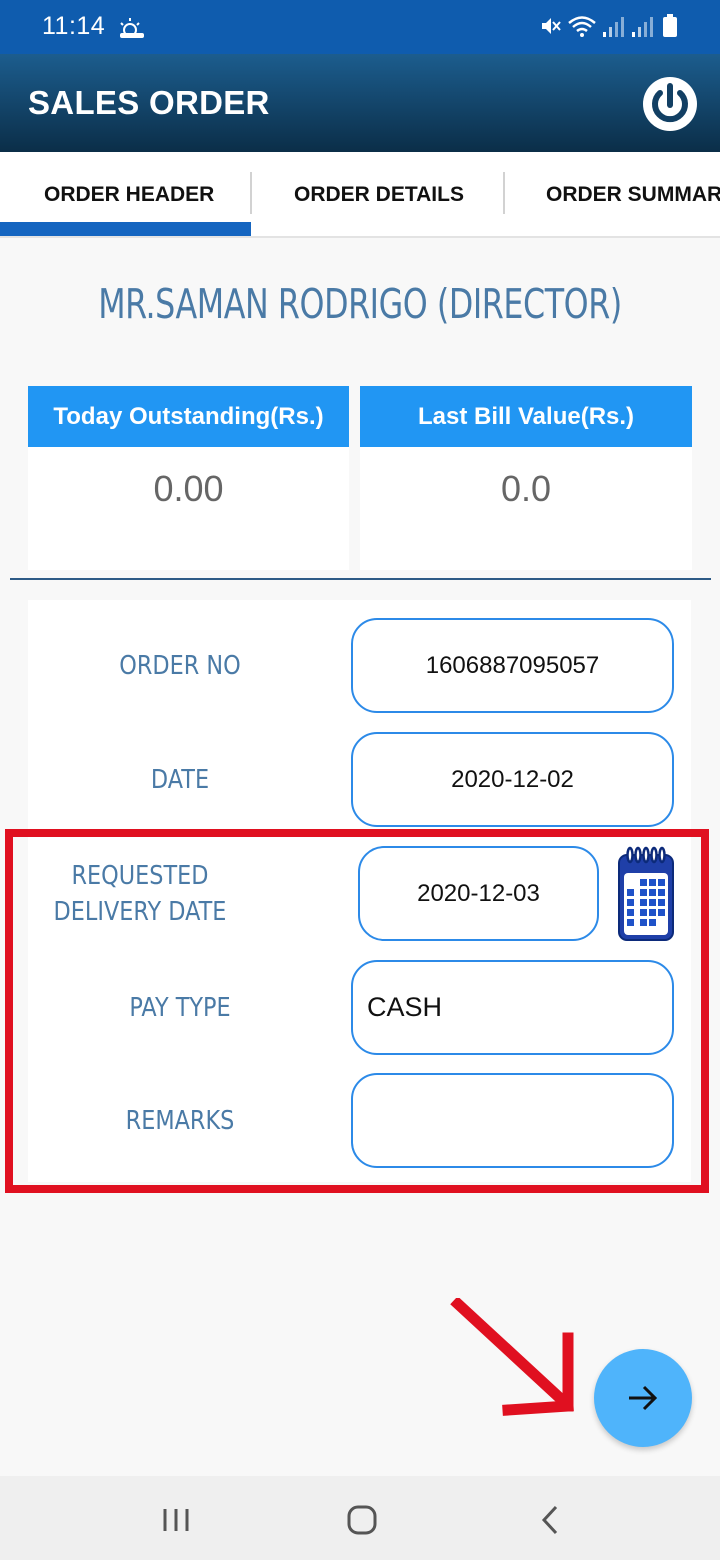 The image size is (720, 1560). What do you see at coordinates (180, 666) in the screenshot?
I see `order-no-label: ORDER NO` at bounding box center [180, 666].